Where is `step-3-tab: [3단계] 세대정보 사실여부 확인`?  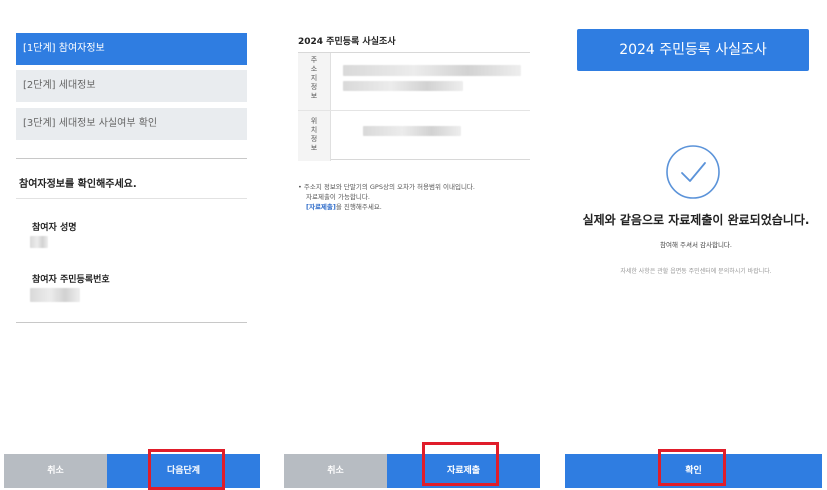
step-3-tab: [3단계] 세대정보 사실여부 확인 is located at coordinates (131, 124).